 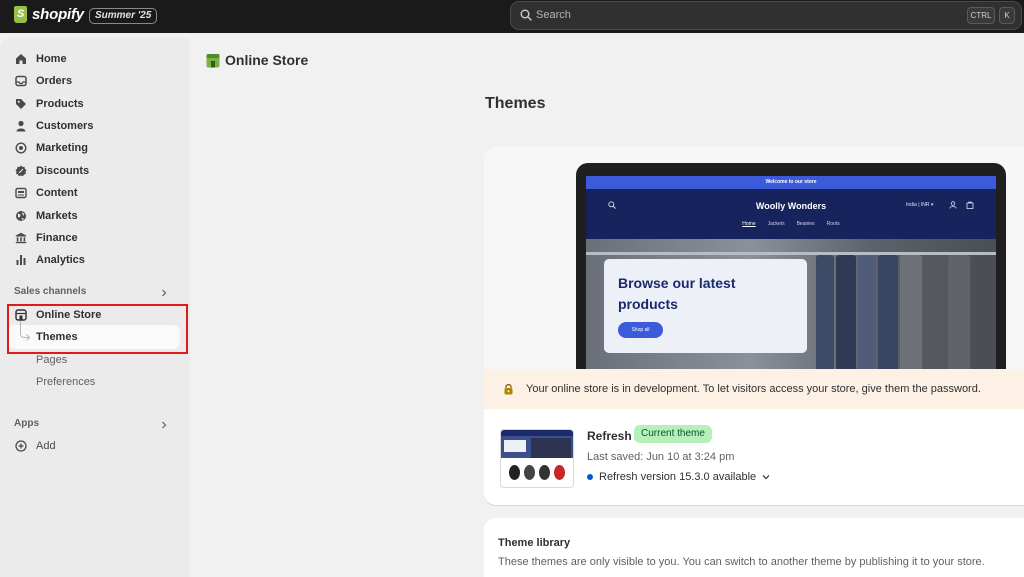 What do you see at coordinates (776, 224) in the screenshot?
I see `preview-menu-jackets: Jackets` at bounding box center [776, 224].